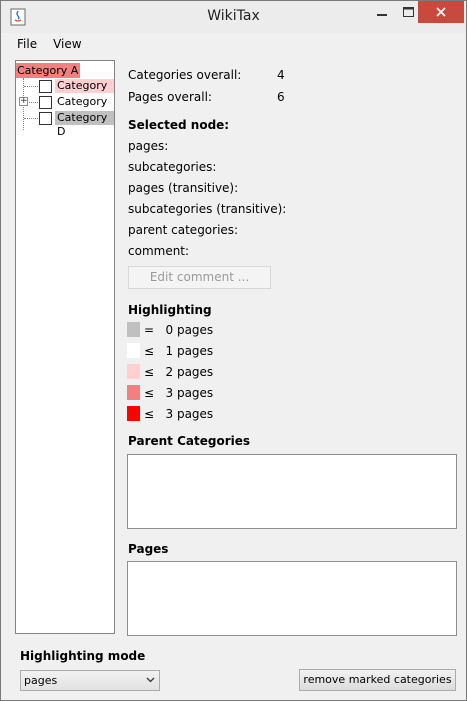 This screenshot has height=701, width=467. What do you see at coordinates (90, 680) in the screenshot?
I see `highlighting-mode-select: pages` at bounding box center [90, 680].